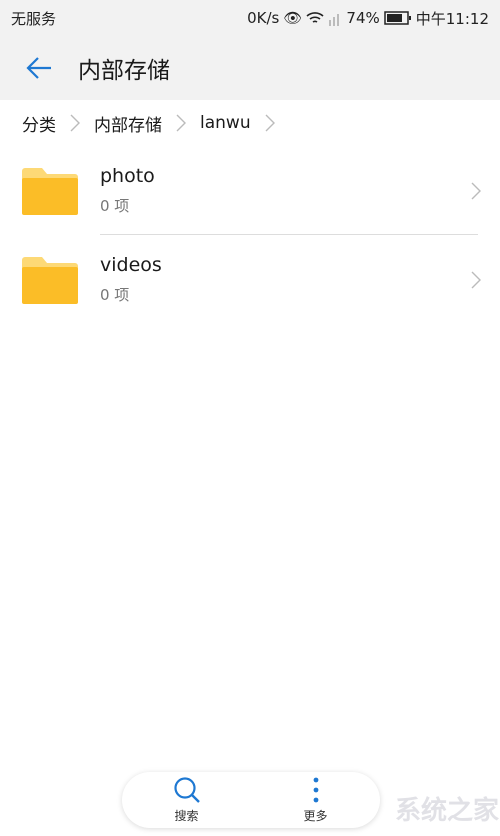 The height and width of the screenshot is (836, 500). I want to click on arrow-left-icon, so click(38, 68).